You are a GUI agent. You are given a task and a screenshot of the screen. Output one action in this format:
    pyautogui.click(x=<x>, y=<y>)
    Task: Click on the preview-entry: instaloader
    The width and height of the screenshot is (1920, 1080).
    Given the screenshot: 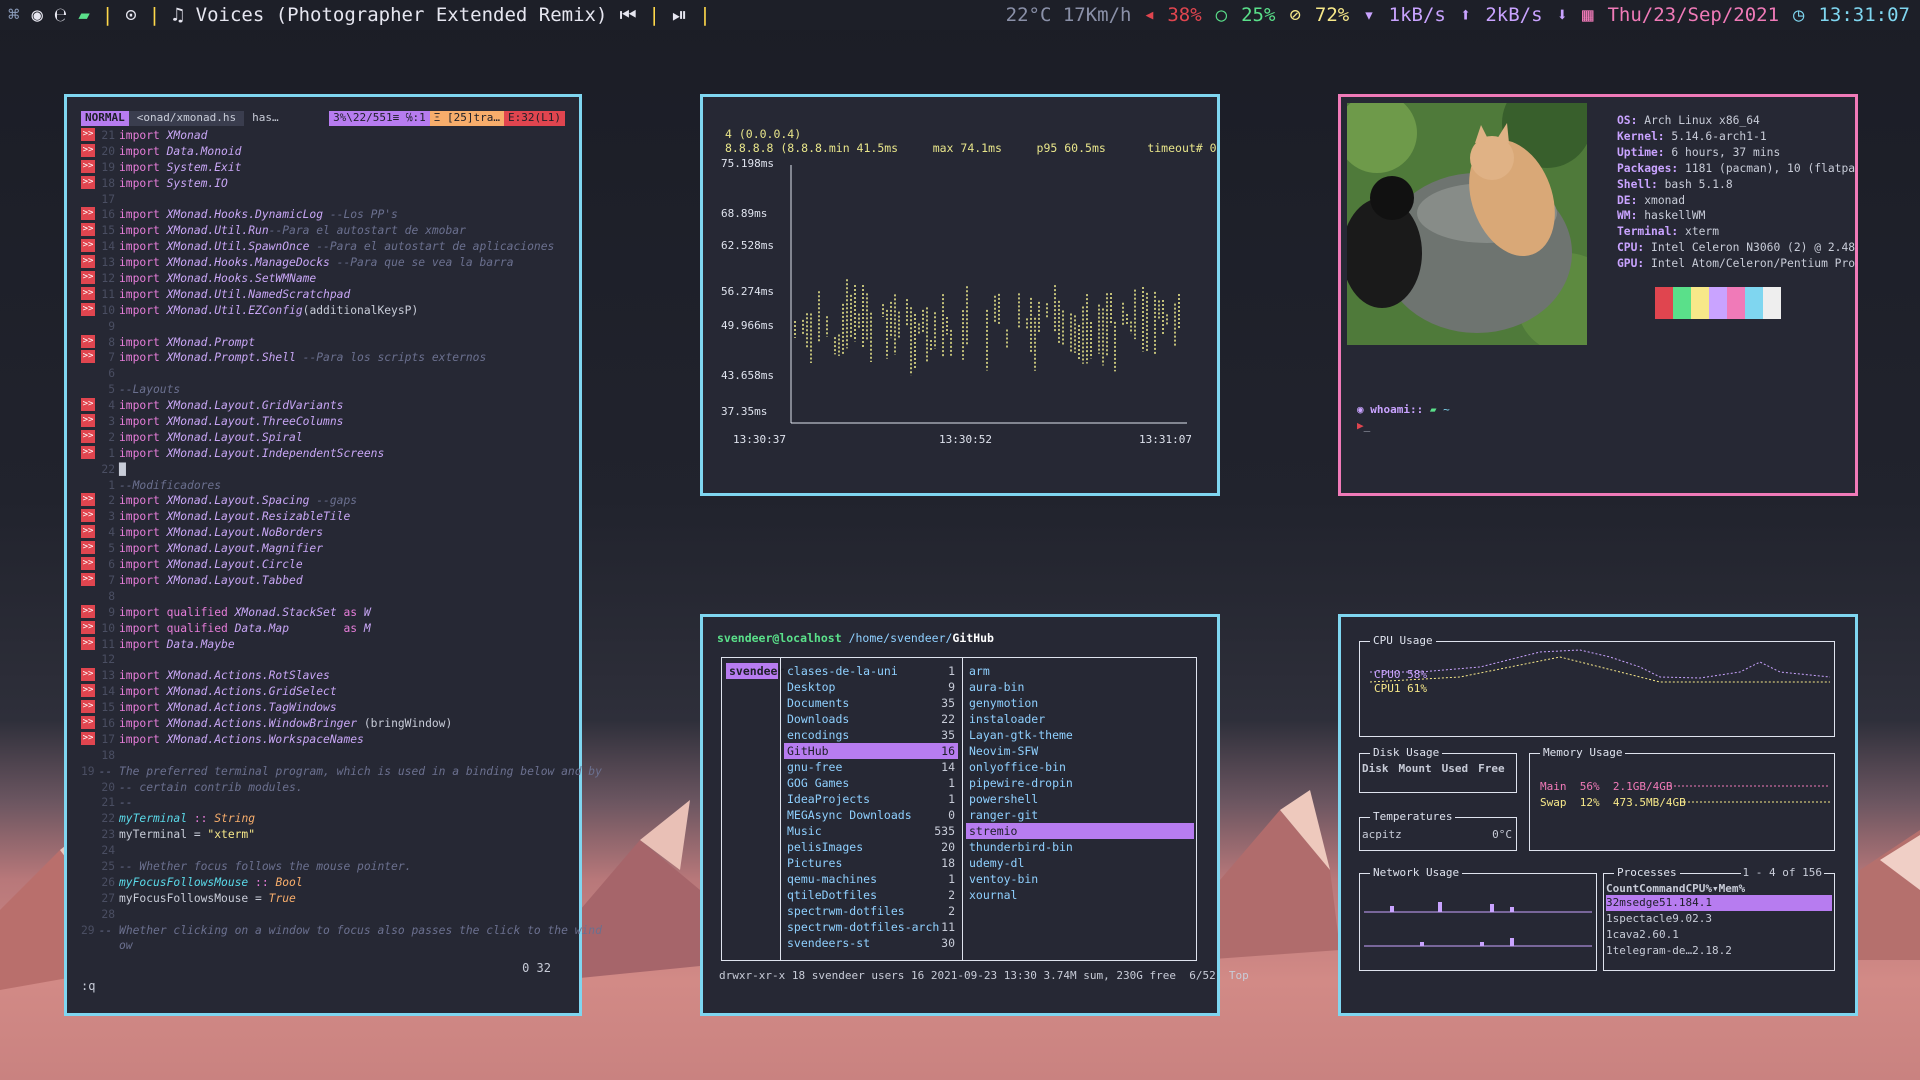 What is the action you would take?
    pyautogui.click(x=1080, y=719)
    